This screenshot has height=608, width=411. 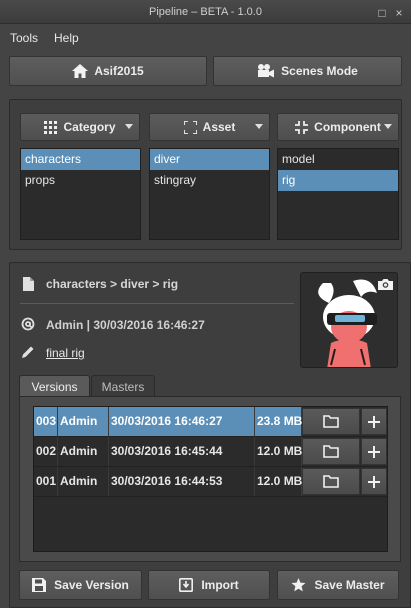 I want to click on download-icon, so click(x=186, y=585).